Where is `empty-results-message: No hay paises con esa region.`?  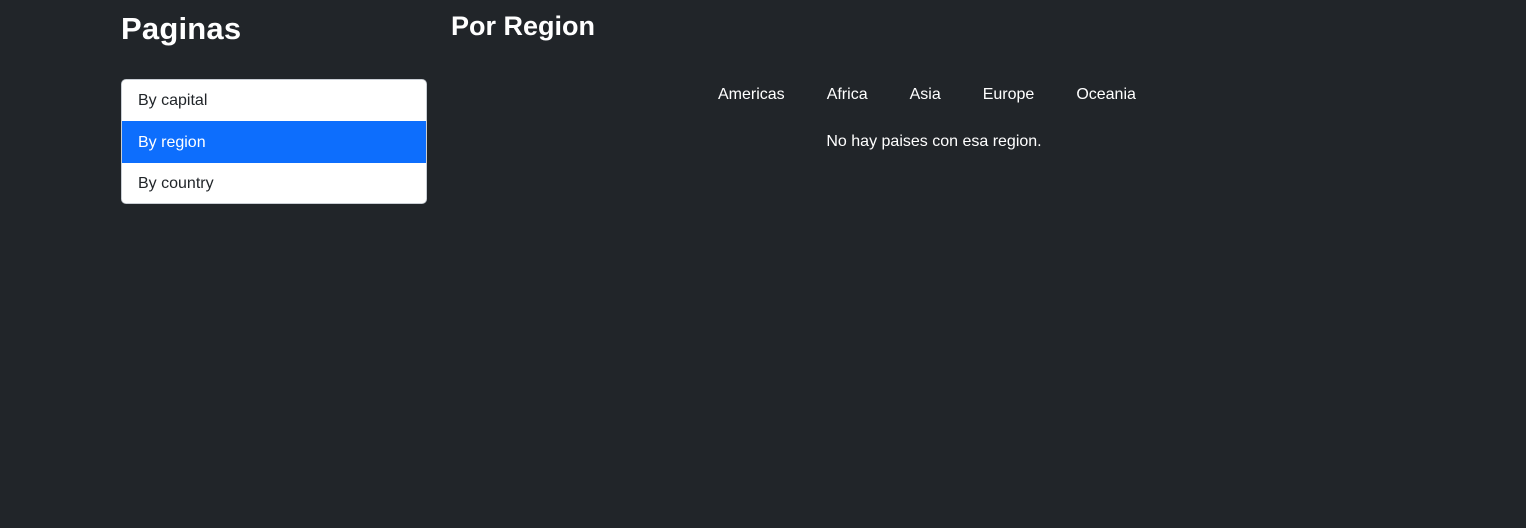 empty-results-message: No hay paises con esa region. is located at coordinates (934, 141).